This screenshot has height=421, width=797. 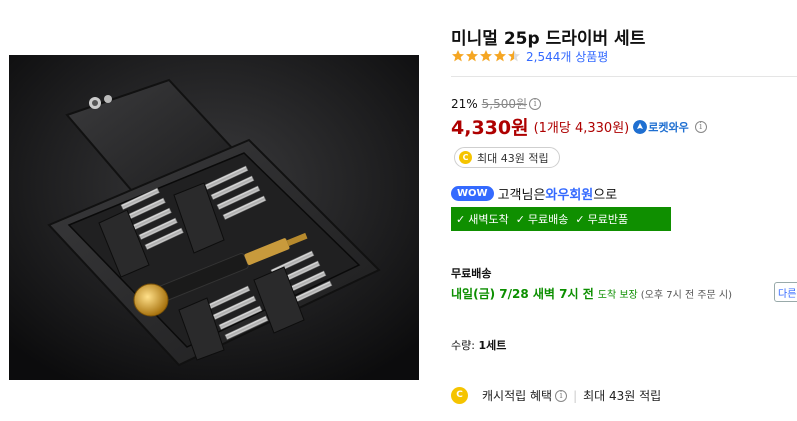 I want to click on price-row: 4,330원 (1개당 4,330원) 로켓와우 i, so click(x=579, y=126).